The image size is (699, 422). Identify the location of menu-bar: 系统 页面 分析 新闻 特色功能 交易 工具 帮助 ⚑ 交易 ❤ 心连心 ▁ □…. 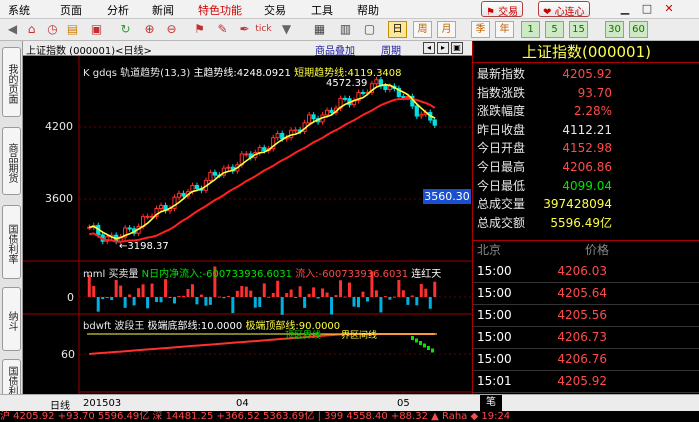
(349, 9).